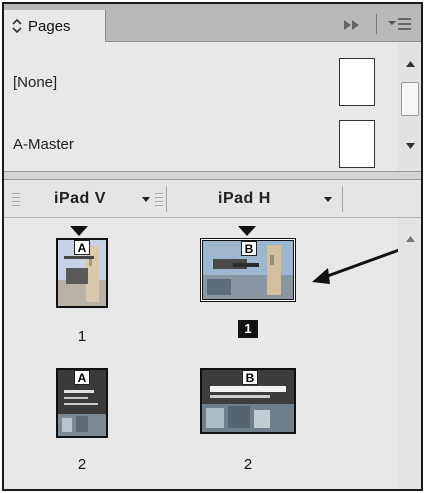  I want to click on tabbar-separator, so click(376, 24).